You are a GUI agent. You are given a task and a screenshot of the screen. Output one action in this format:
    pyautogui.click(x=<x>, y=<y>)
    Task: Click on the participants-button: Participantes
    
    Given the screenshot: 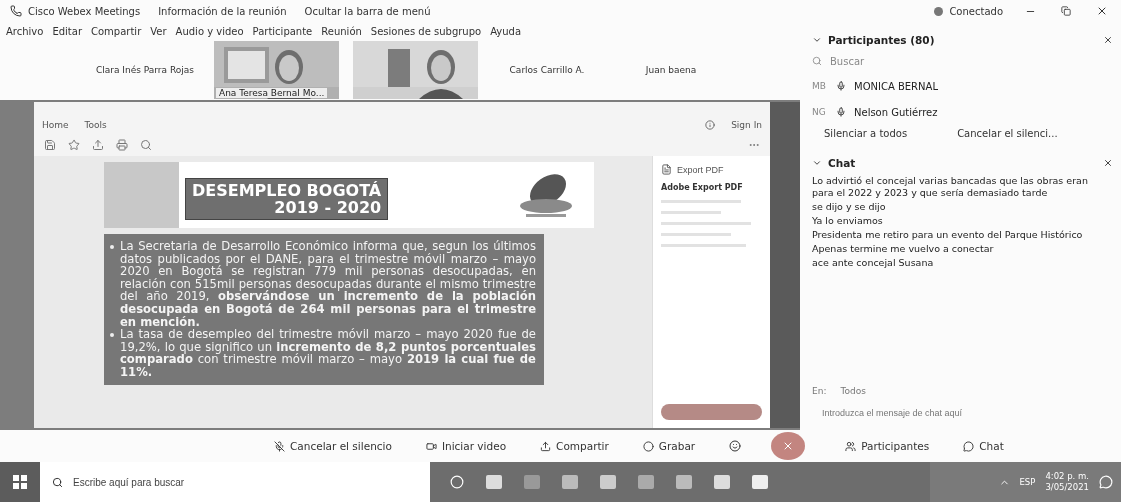 What is the action you would take?
    pyautogui.click(x=887, y=446)
    